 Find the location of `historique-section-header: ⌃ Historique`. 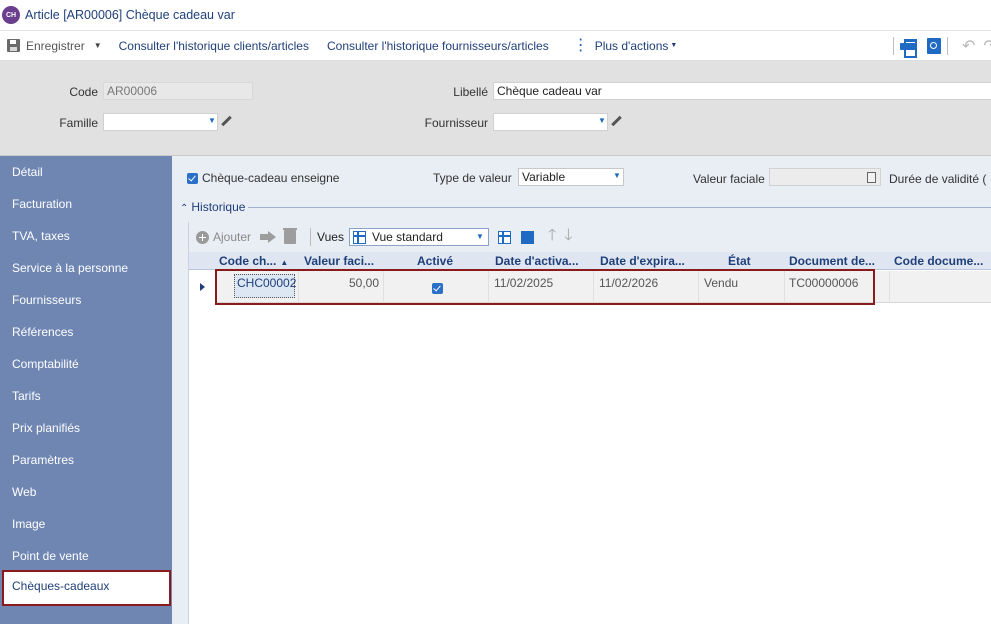

historique-section-header: ⌃ Historique is located at coordinates (585, 208).